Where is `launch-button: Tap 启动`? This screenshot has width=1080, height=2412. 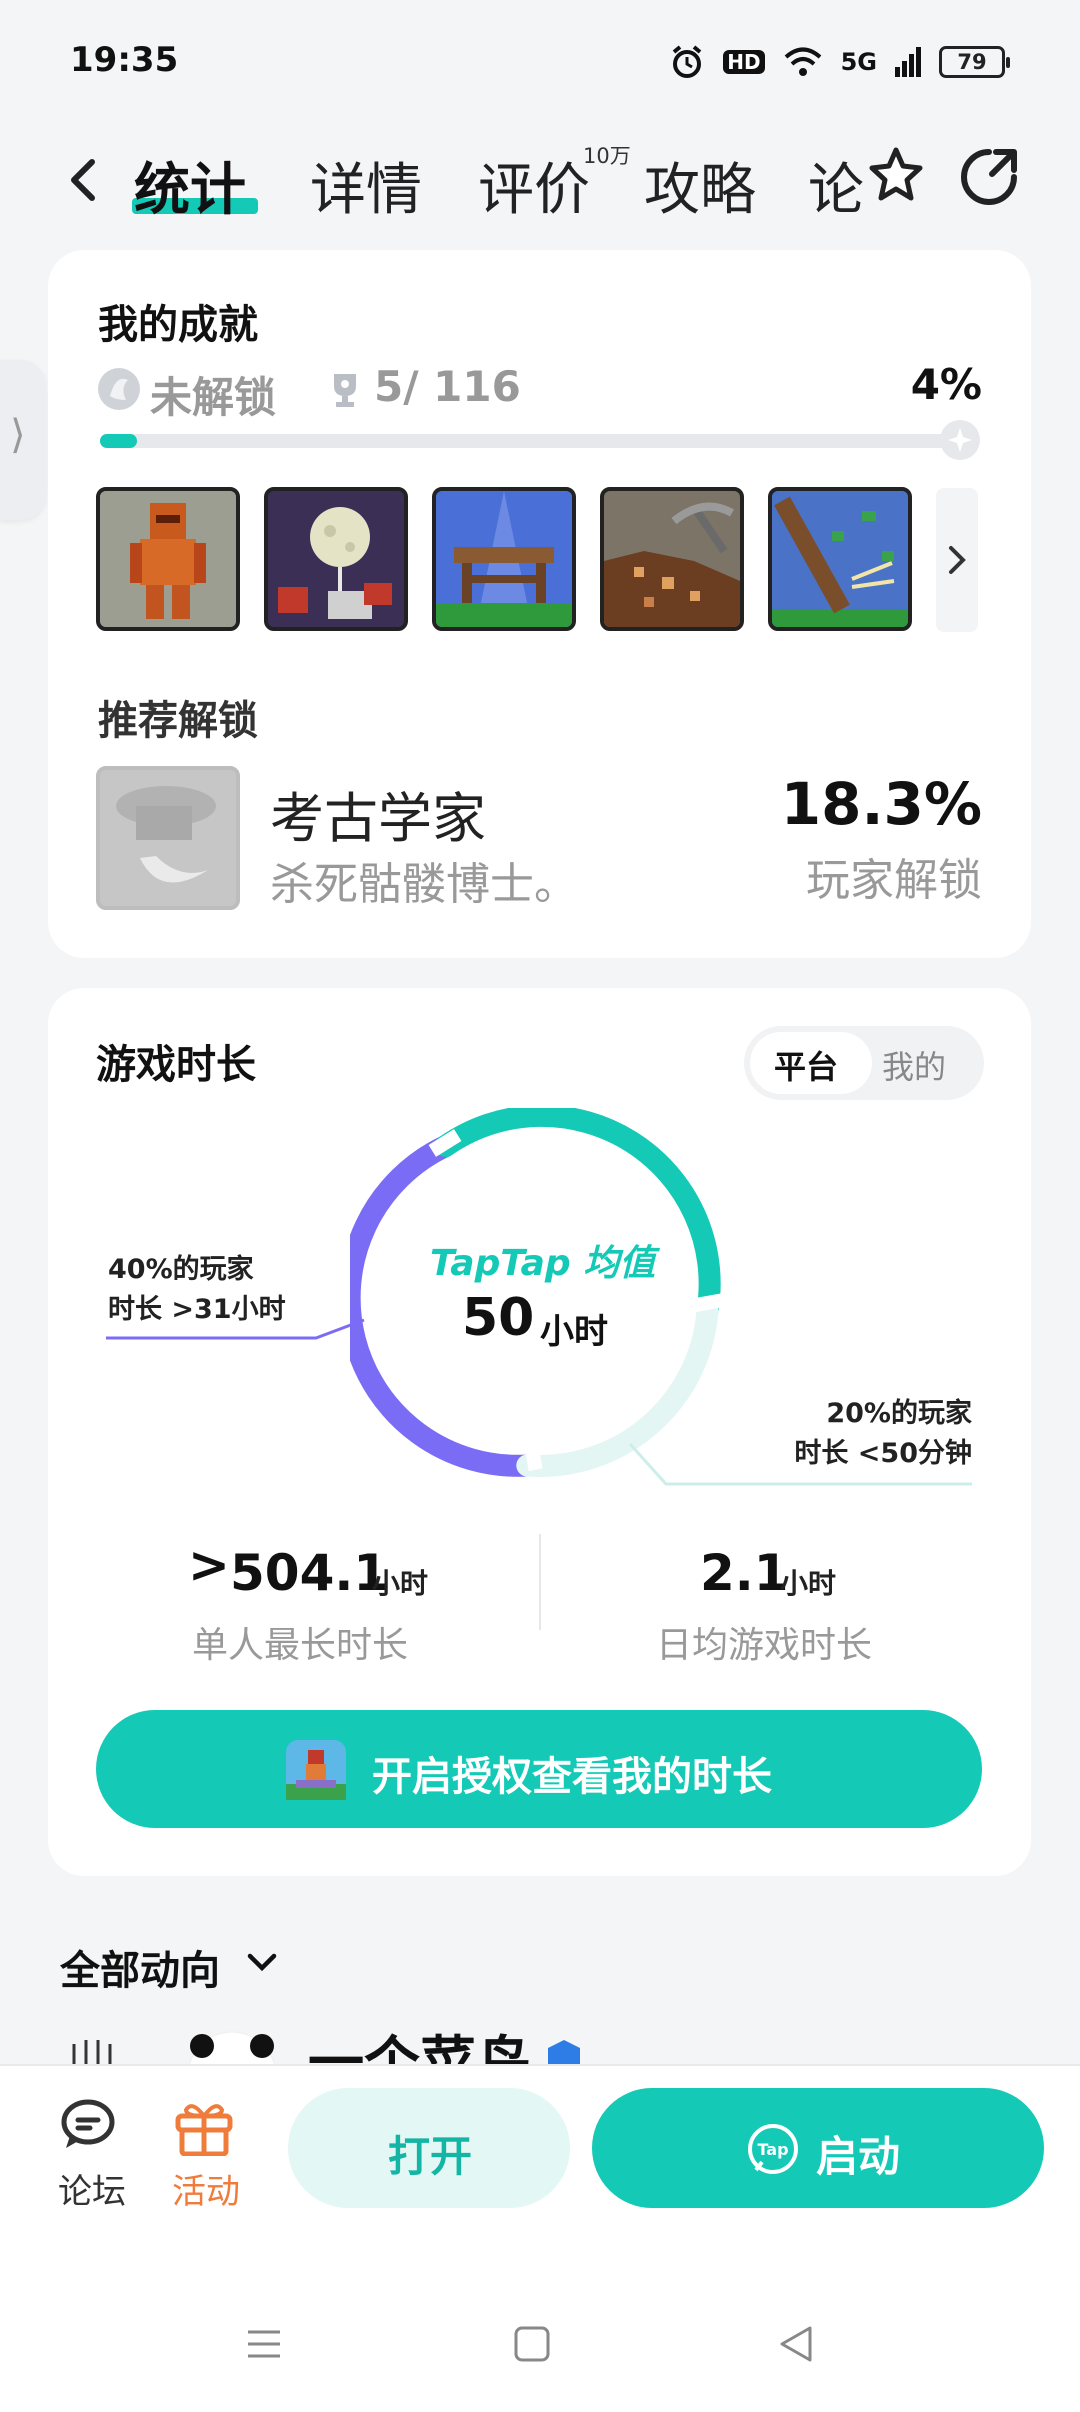 launch-button: Tap 启动 is located at coordinates (818, 2148).